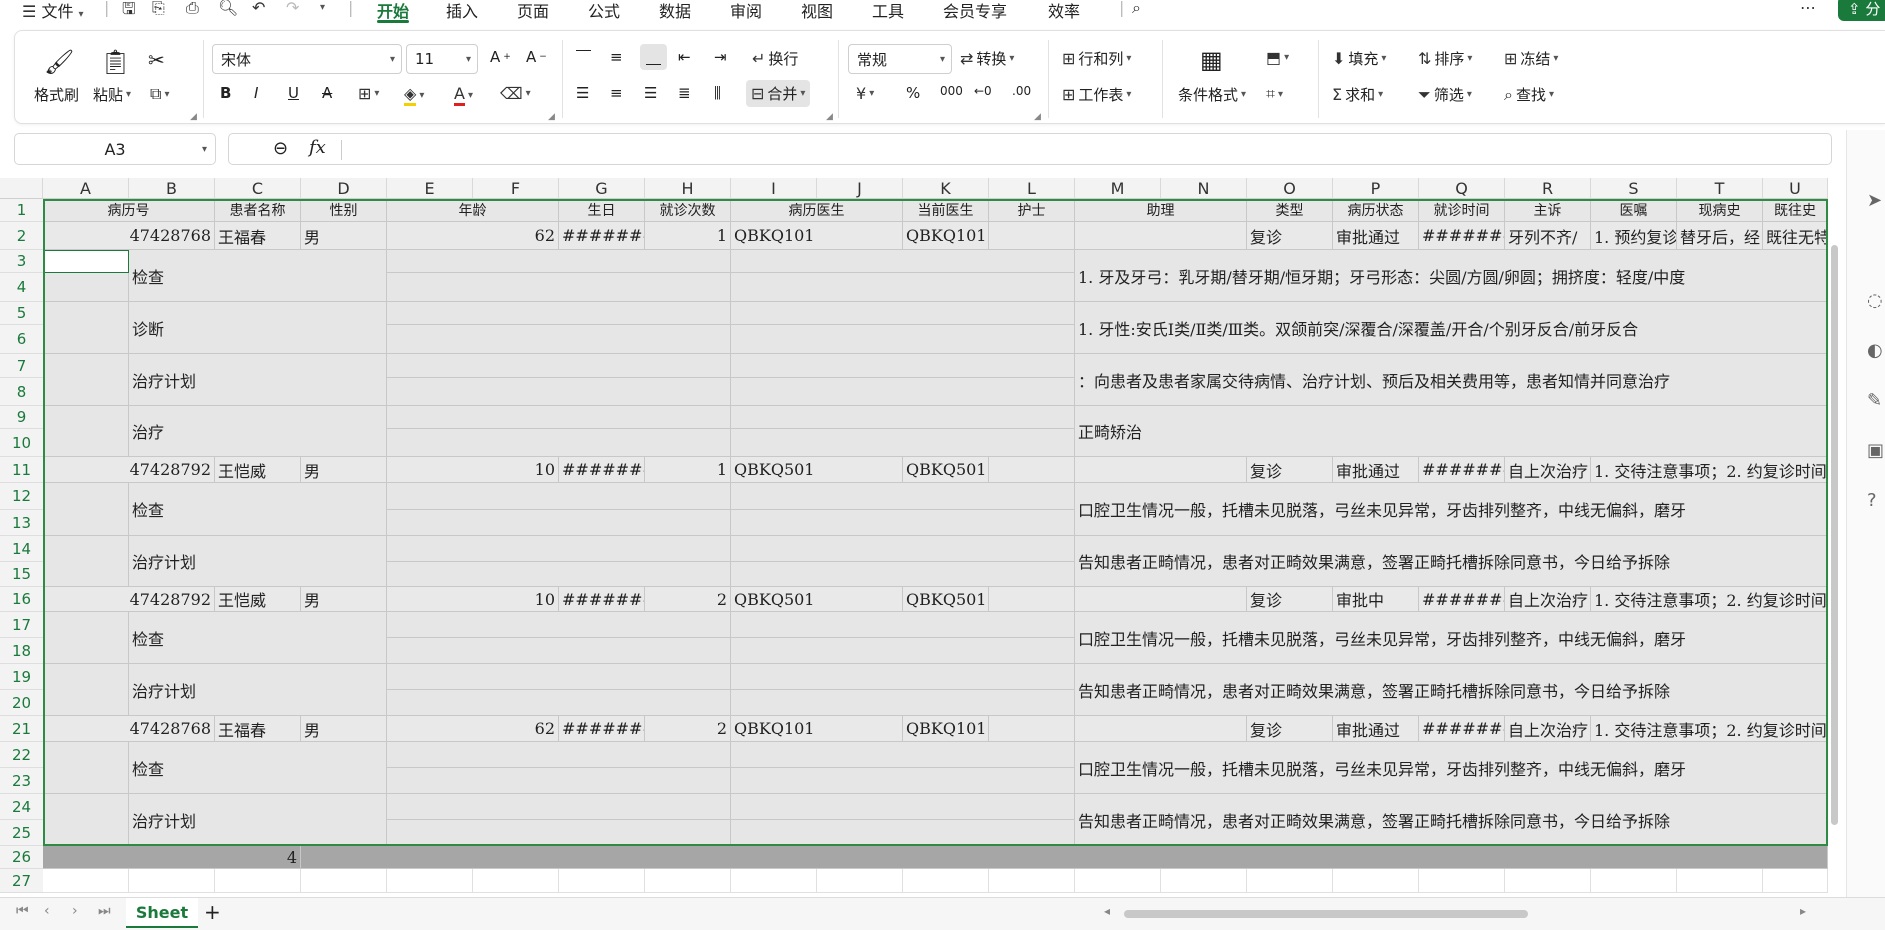  I want to click on header-cell: 医嘱, so click(1634, 210).